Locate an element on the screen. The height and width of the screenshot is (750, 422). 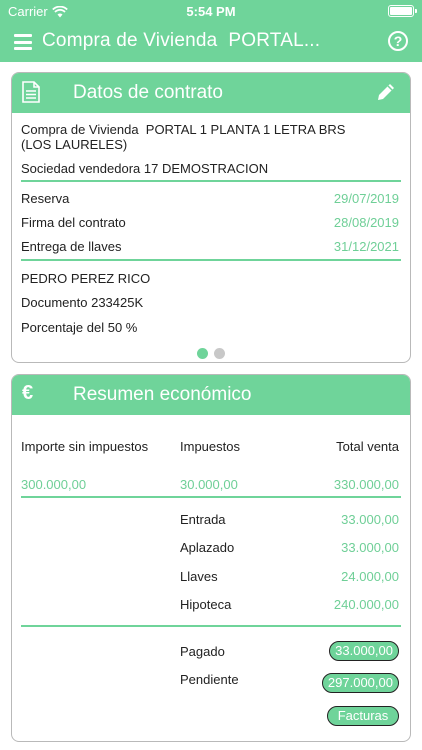
summary-card-header: € Resumen económico is located at coordinates (211, 395).